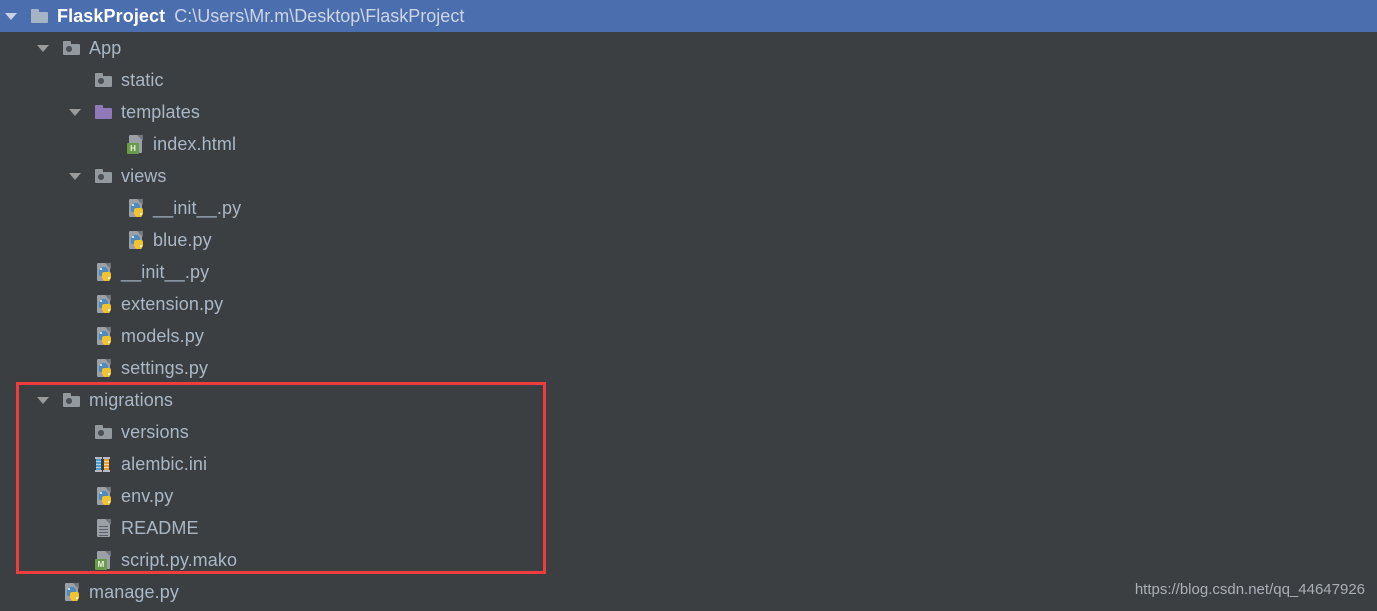 Image resolution: width=1377 pixels, height=611 pixels. Describe the element at coordinates (101, 564) in the screenshot. I see `file-type-badge: M` at that location.